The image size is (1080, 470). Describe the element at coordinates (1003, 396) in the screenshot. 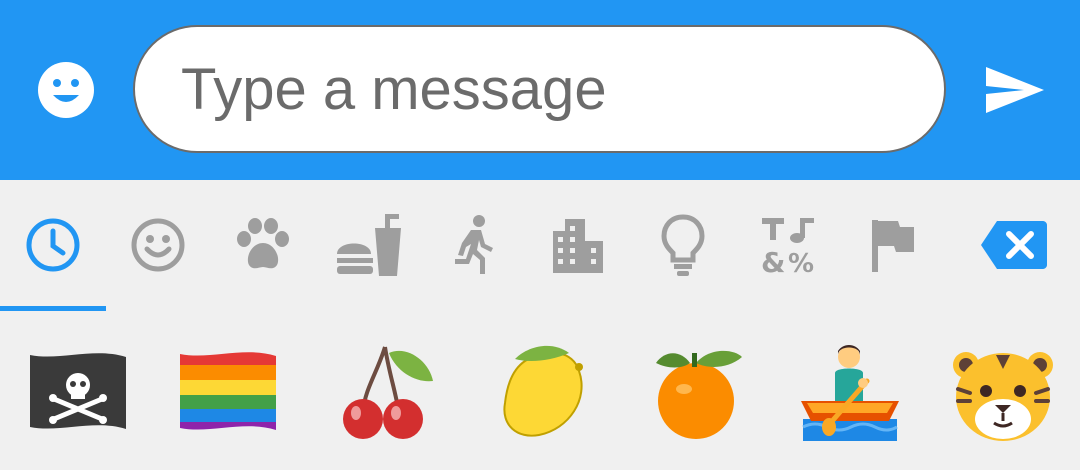

I see `tiger-face-icon` at that location.